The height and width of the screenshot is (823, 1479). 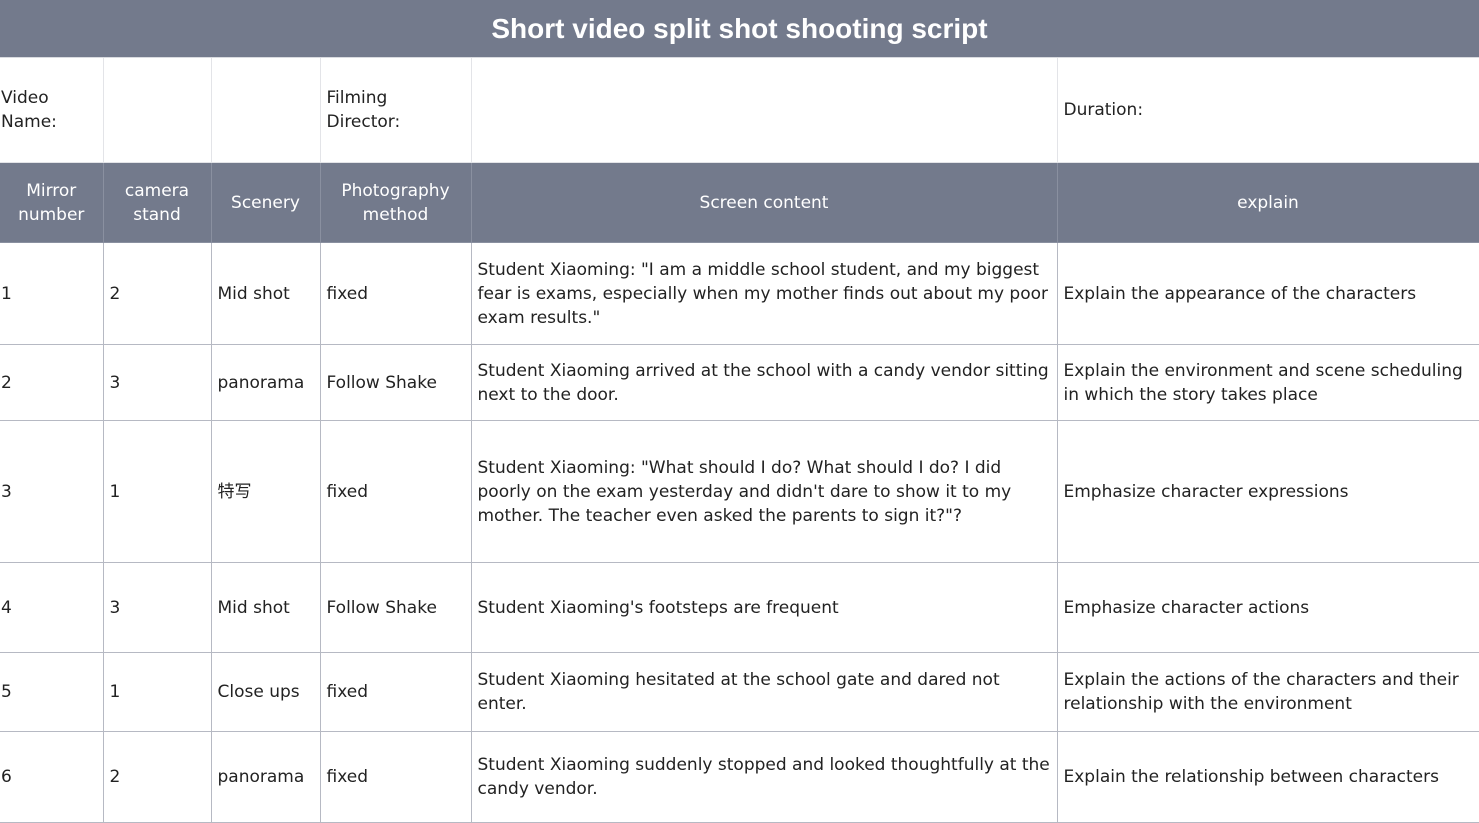 I want to click on filming-director-value, so click(x=764, y=110).